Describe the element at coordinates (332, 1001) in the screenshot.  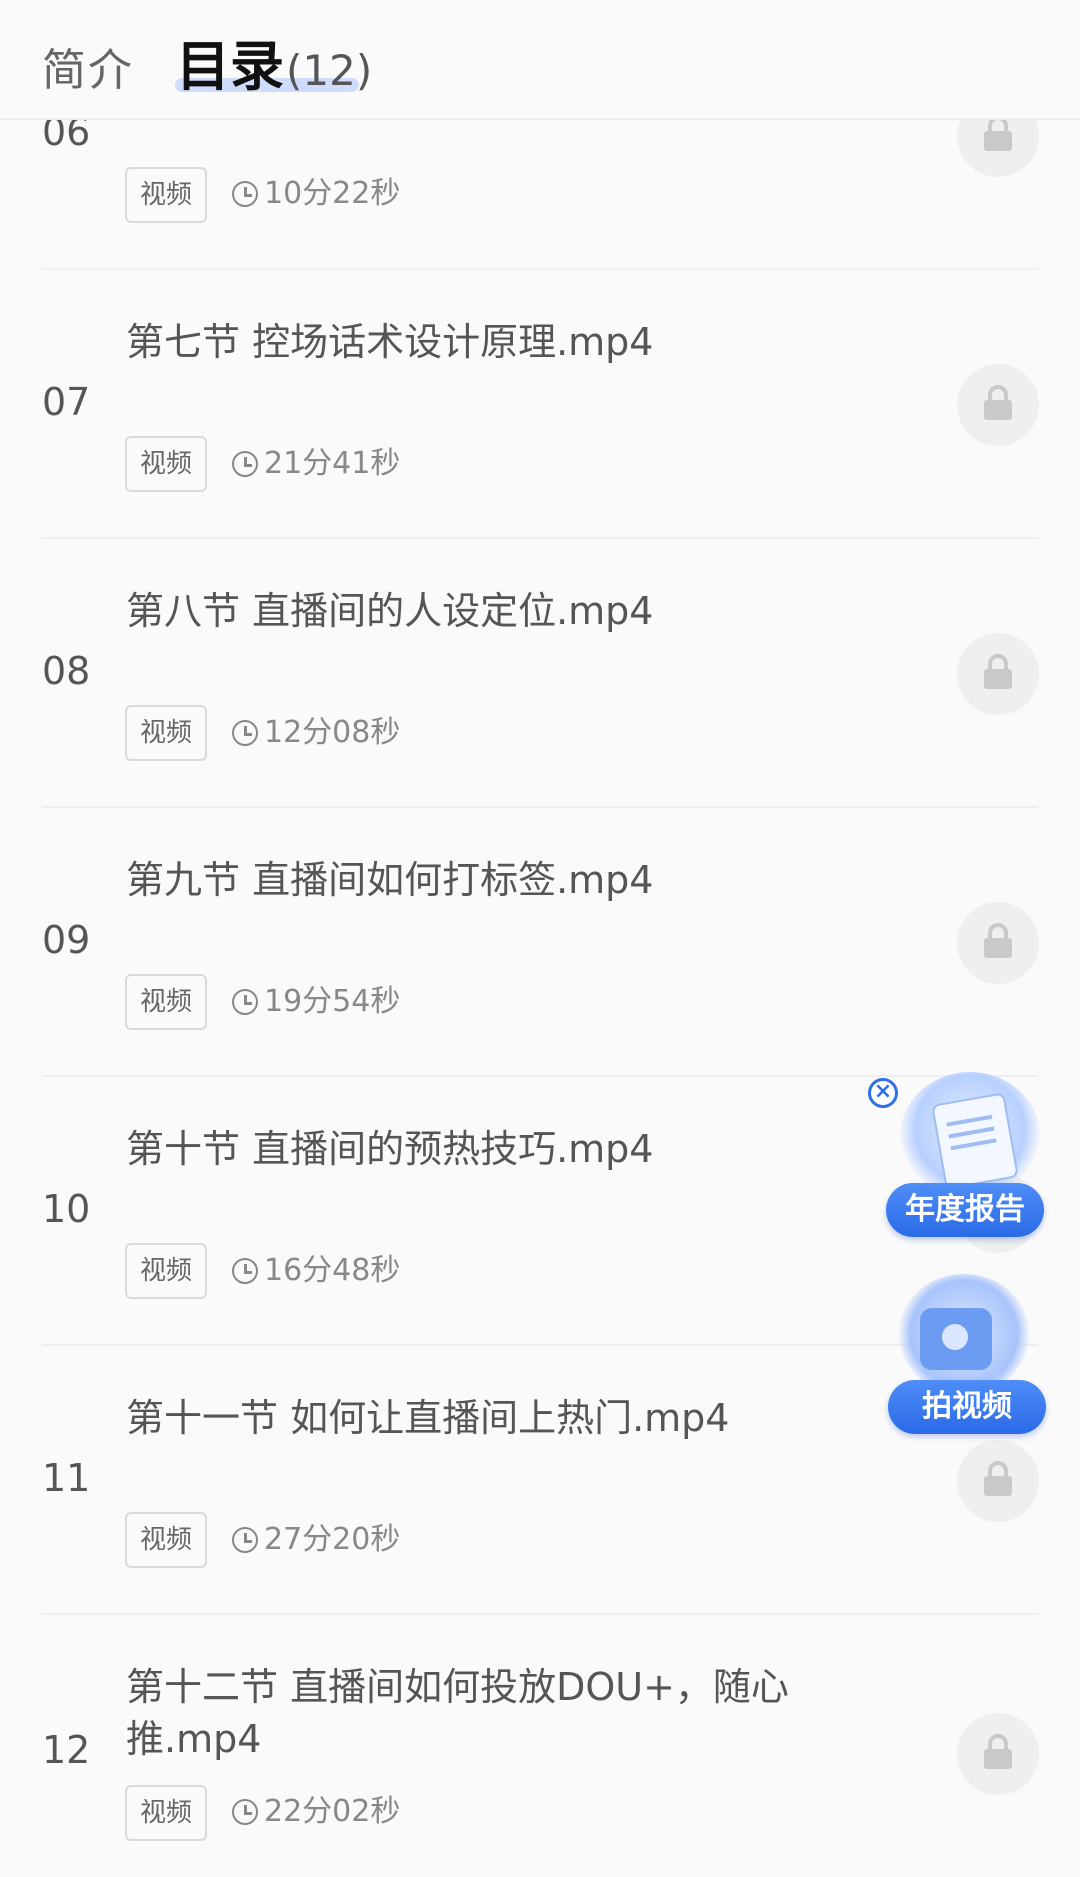
I see `duration-text: 19分54秒` at that location.